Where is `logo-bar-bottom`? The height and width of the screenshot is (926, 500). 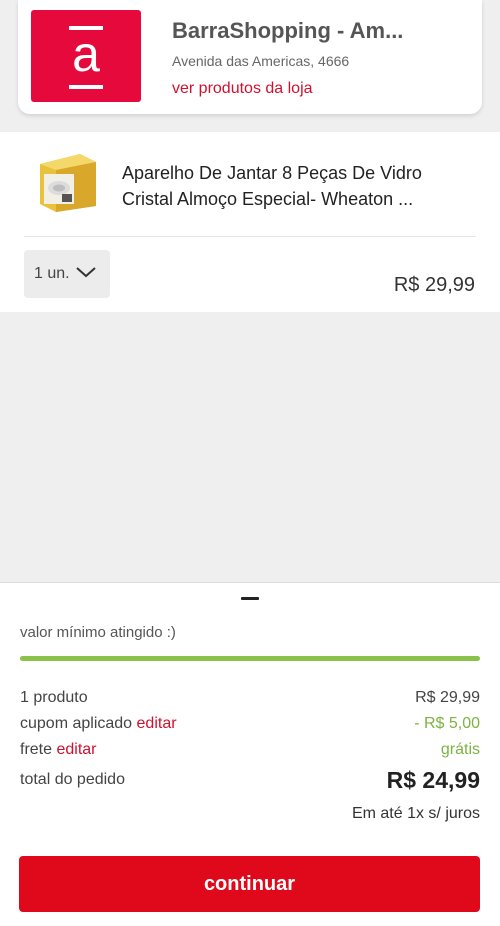 logo-bar-bottom is located at coordinates (86, 87).